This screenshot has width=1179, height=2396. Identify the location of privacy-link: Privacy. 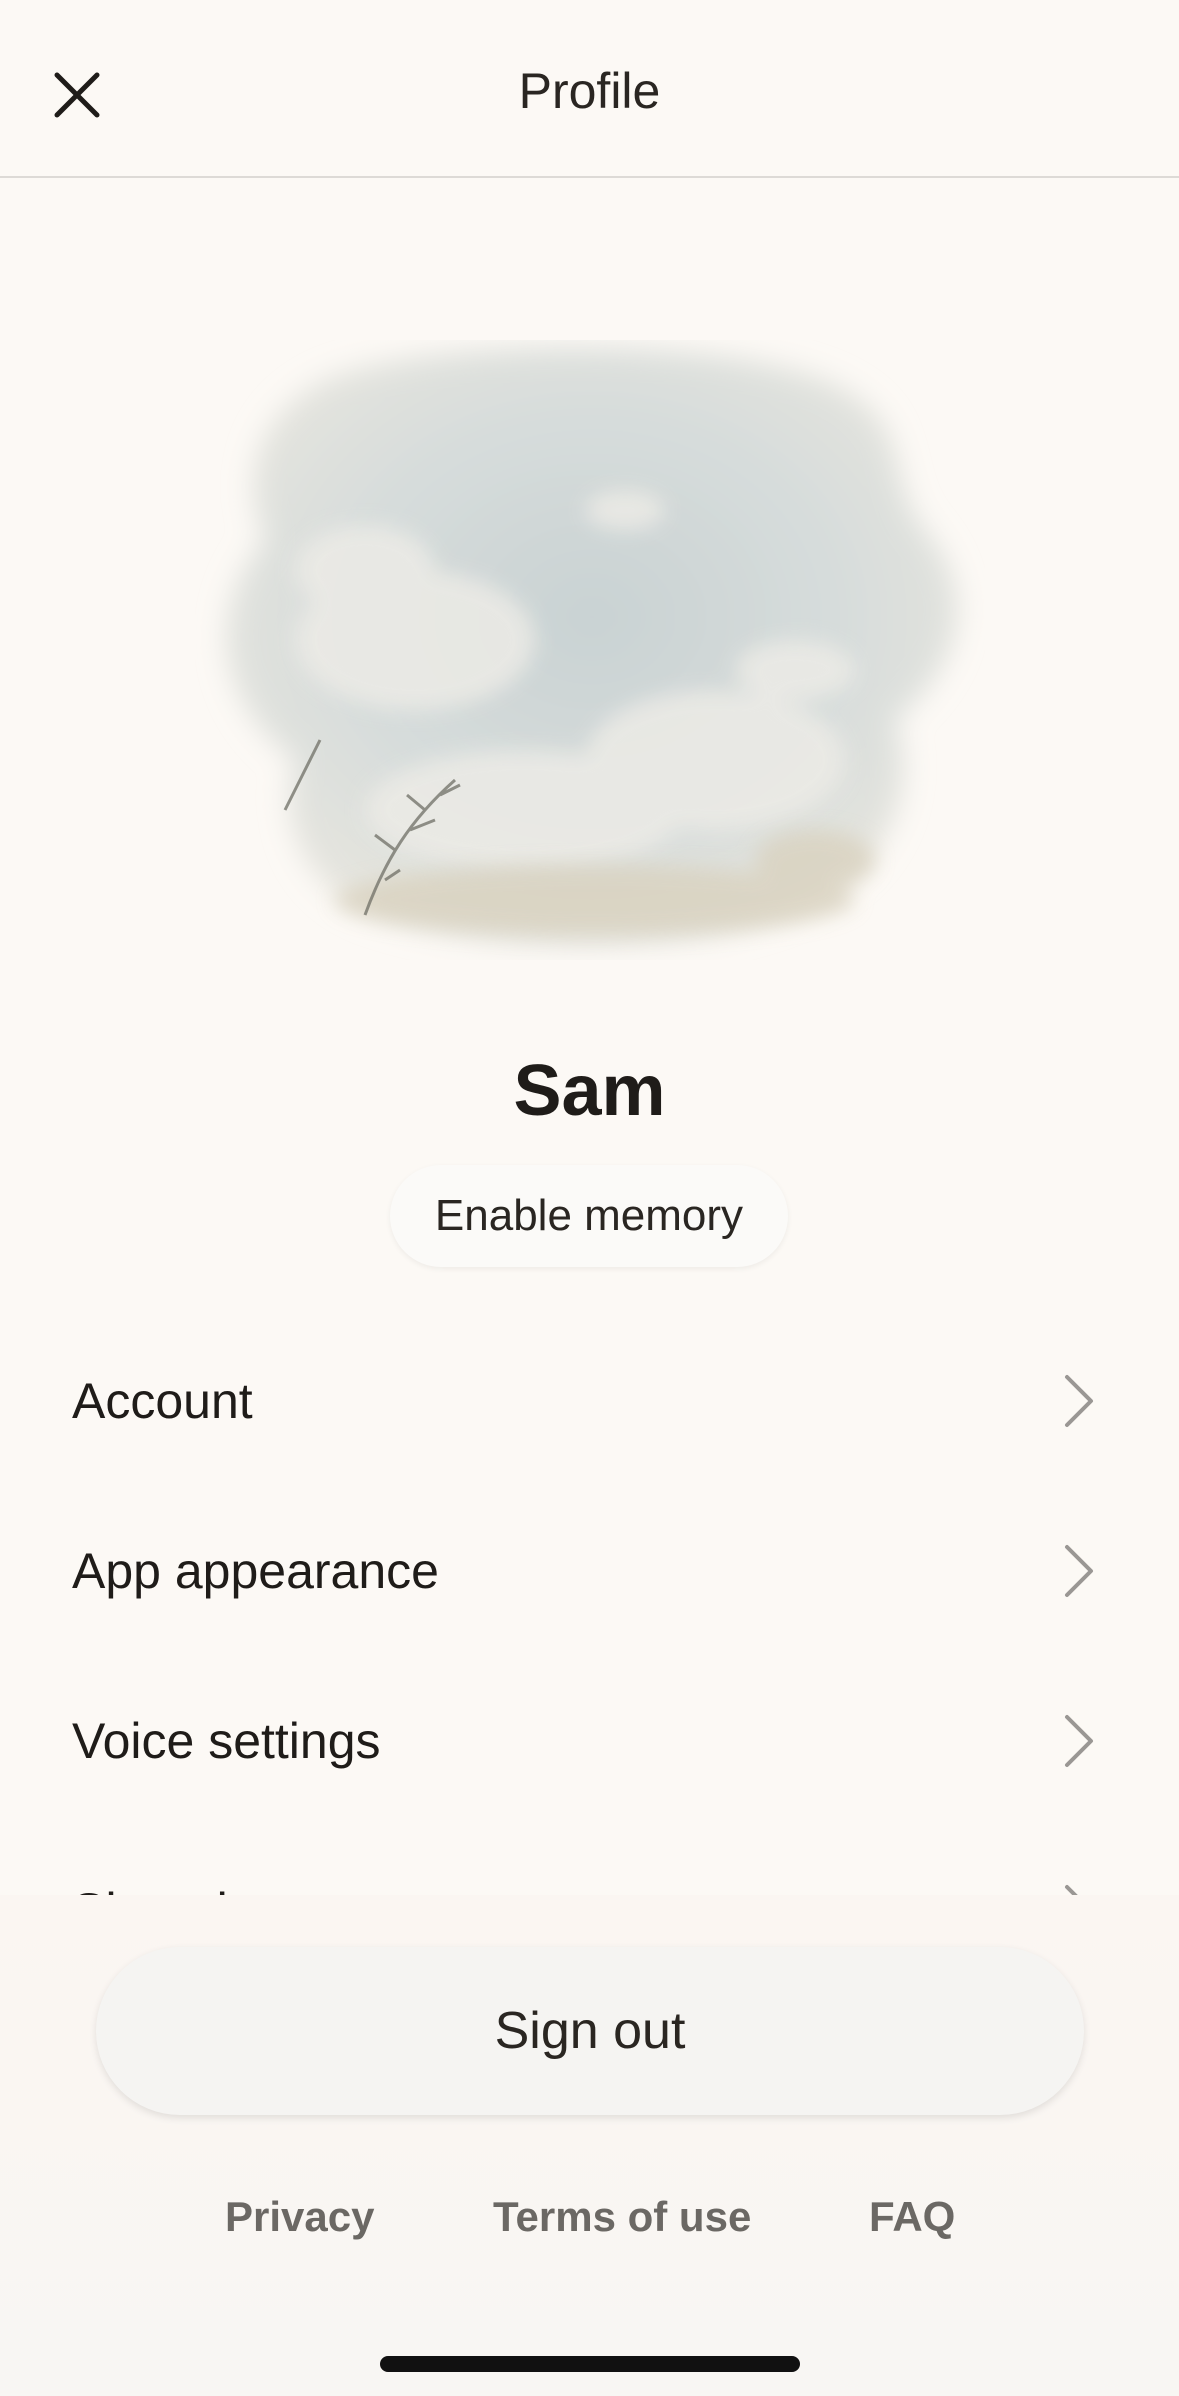
(299, 2217).